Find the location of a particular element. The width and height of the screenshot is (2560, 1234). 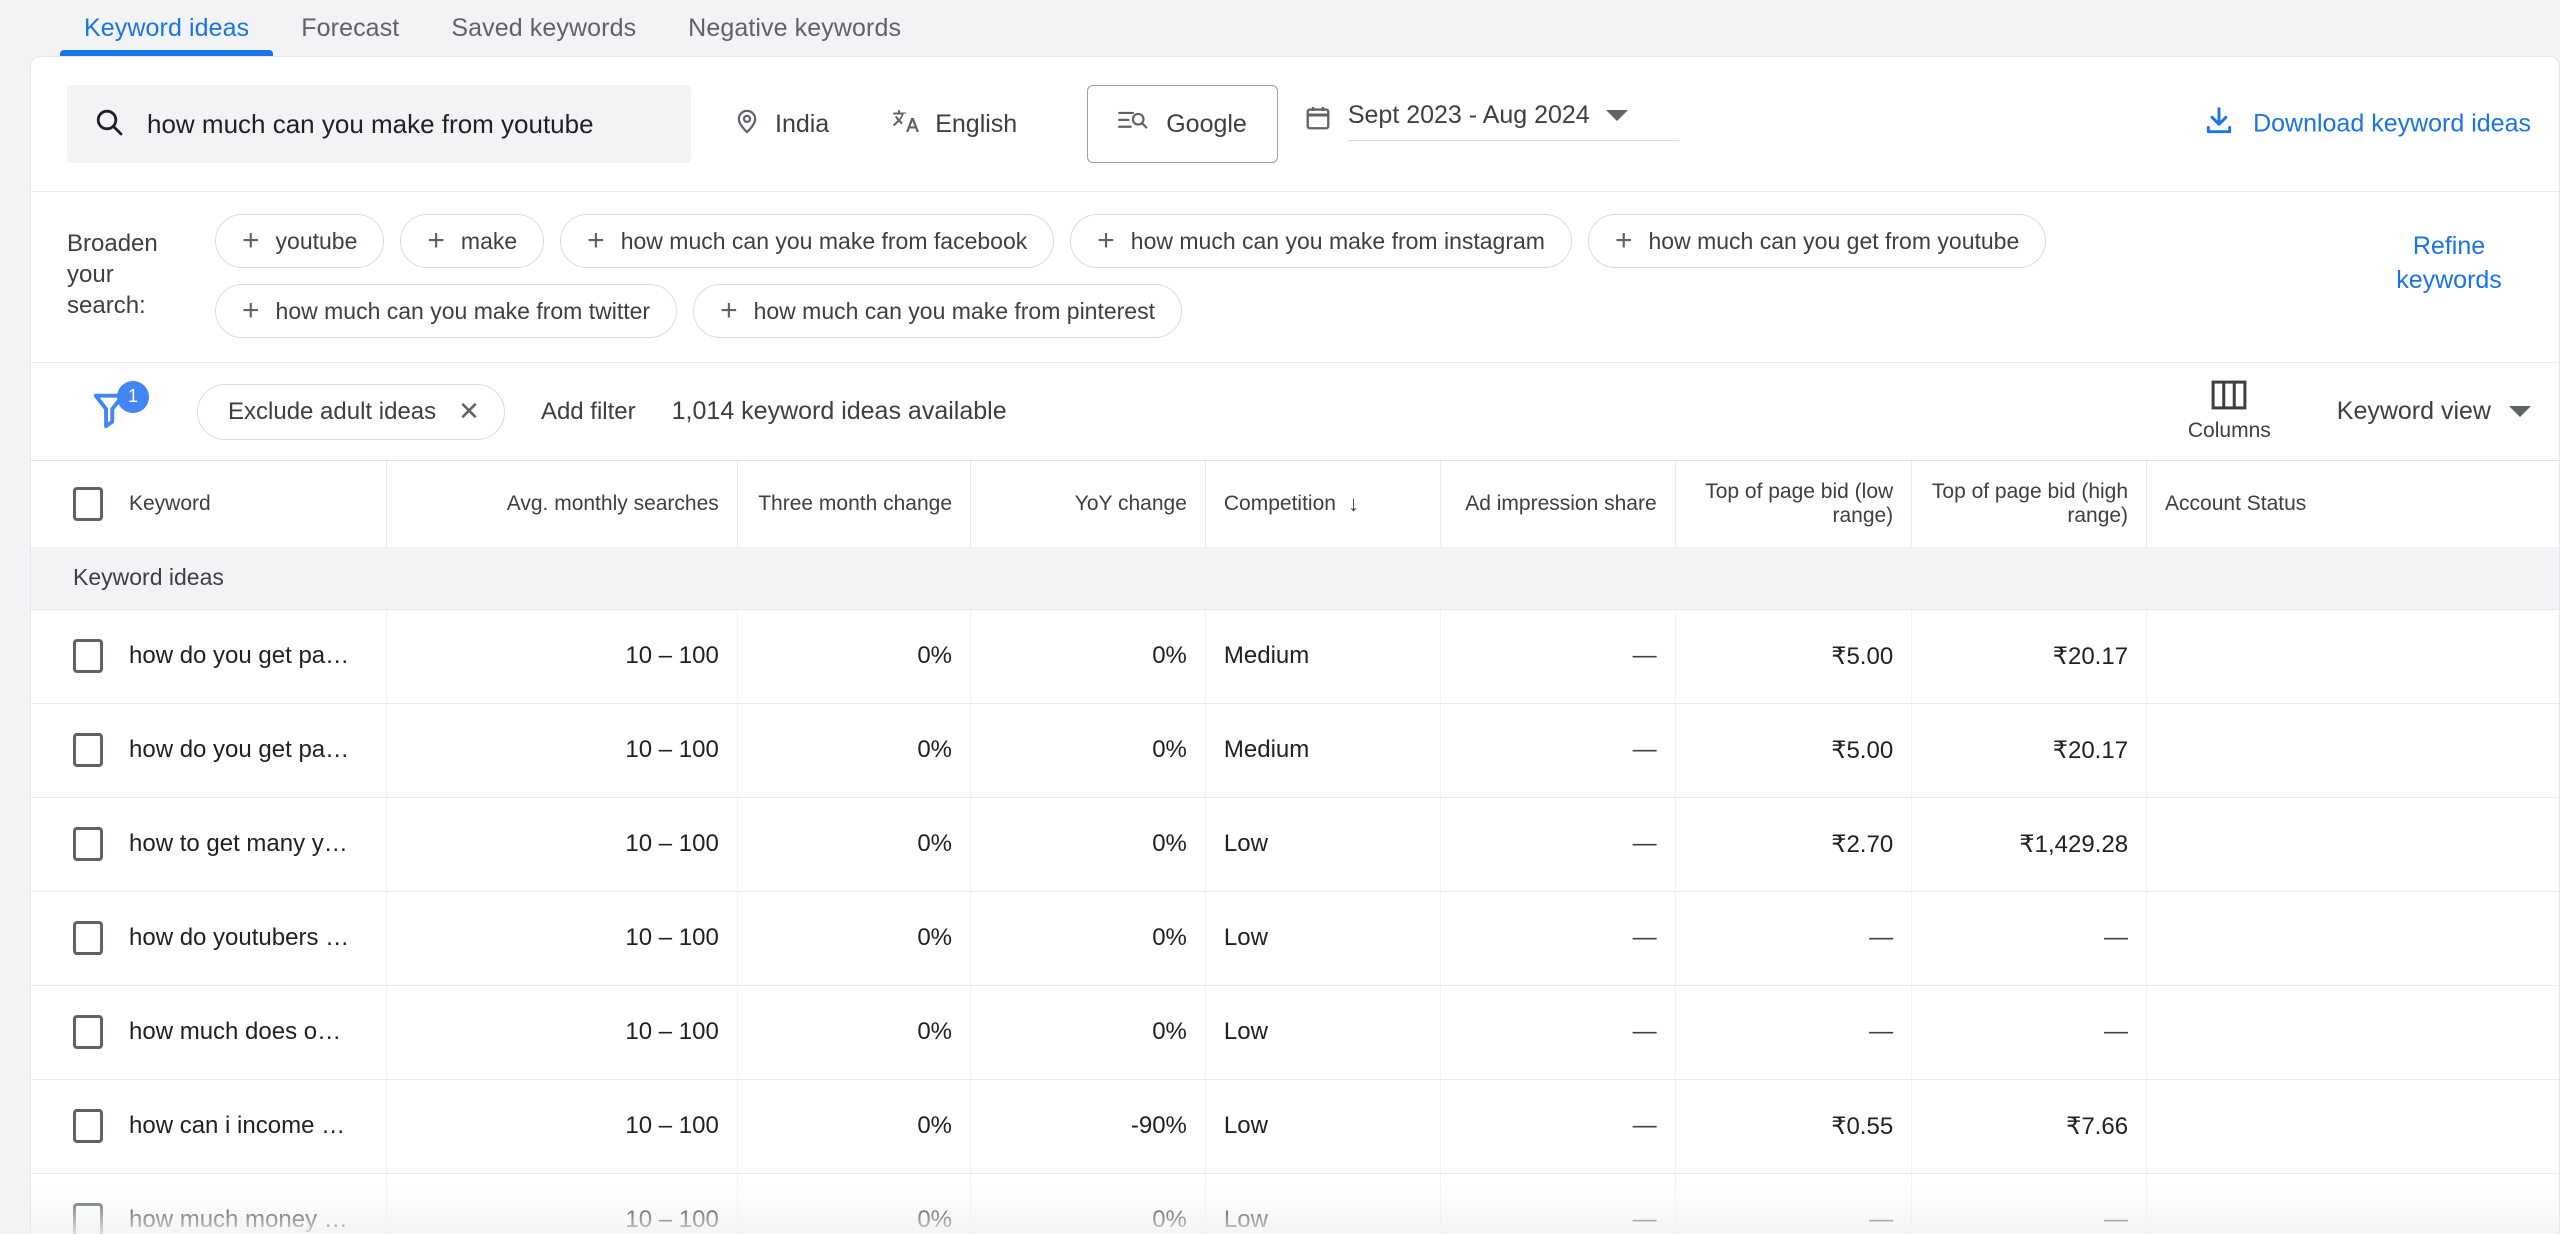

keyword-view-selector: Keyword view is located at coordinates (2434, 411).